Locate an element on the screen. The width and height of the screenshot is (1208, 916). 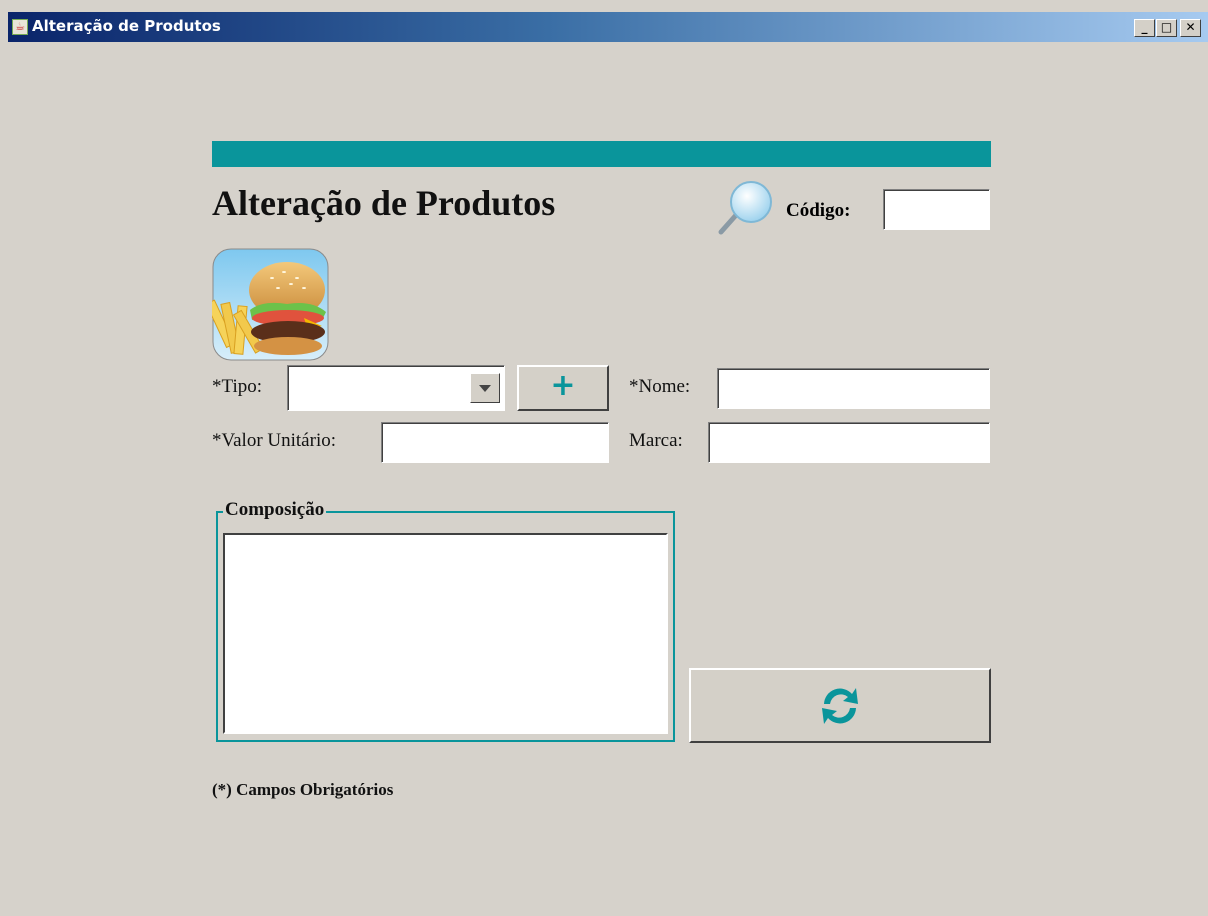
search-icon is located at coordinates (745, 208).